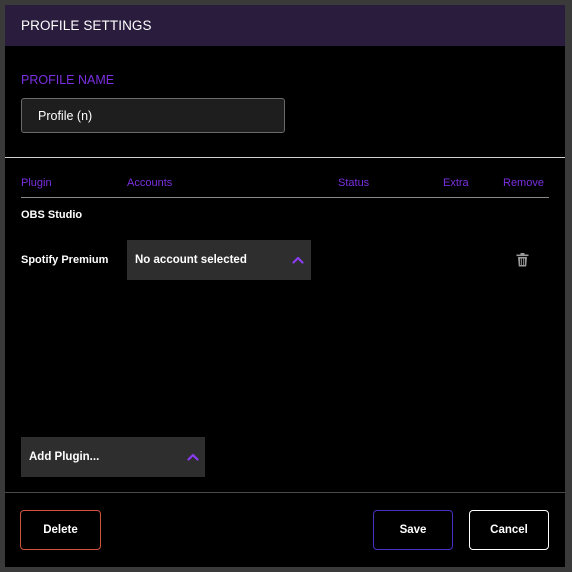  What do you see at coordinates (150, 183) in the screenshot?
I see `column-header-accounts: Accounts` at bounding box center [150, 183].